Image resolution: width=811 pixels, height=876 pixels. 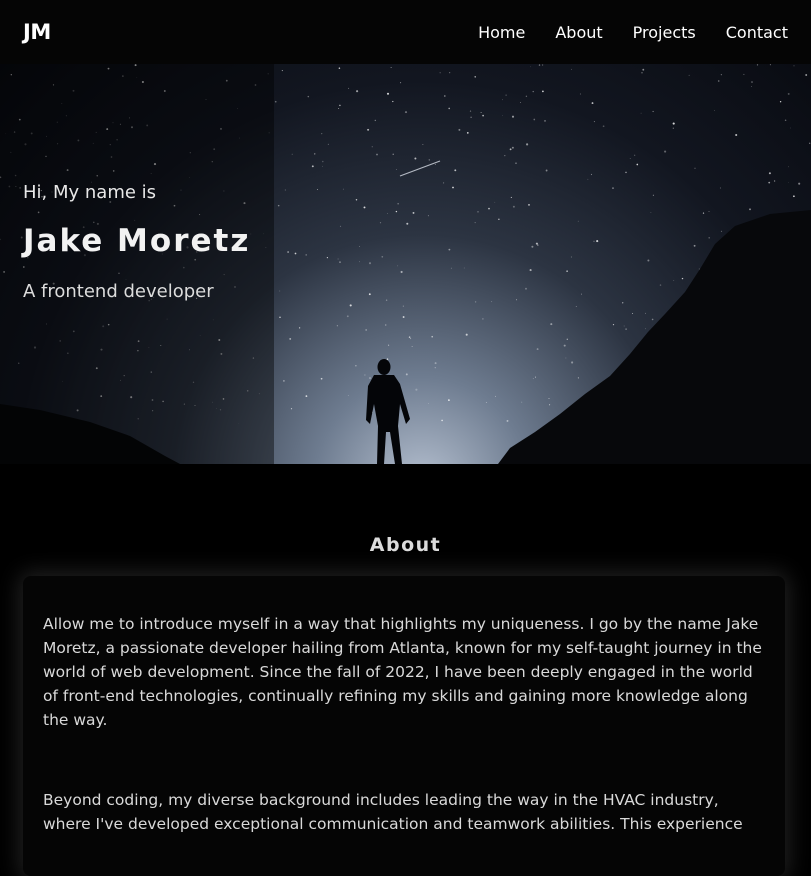 What do you see at coordinates (405, 545) in the screenshot?
I see `about-heading: About` at bounding box center [405, 545].